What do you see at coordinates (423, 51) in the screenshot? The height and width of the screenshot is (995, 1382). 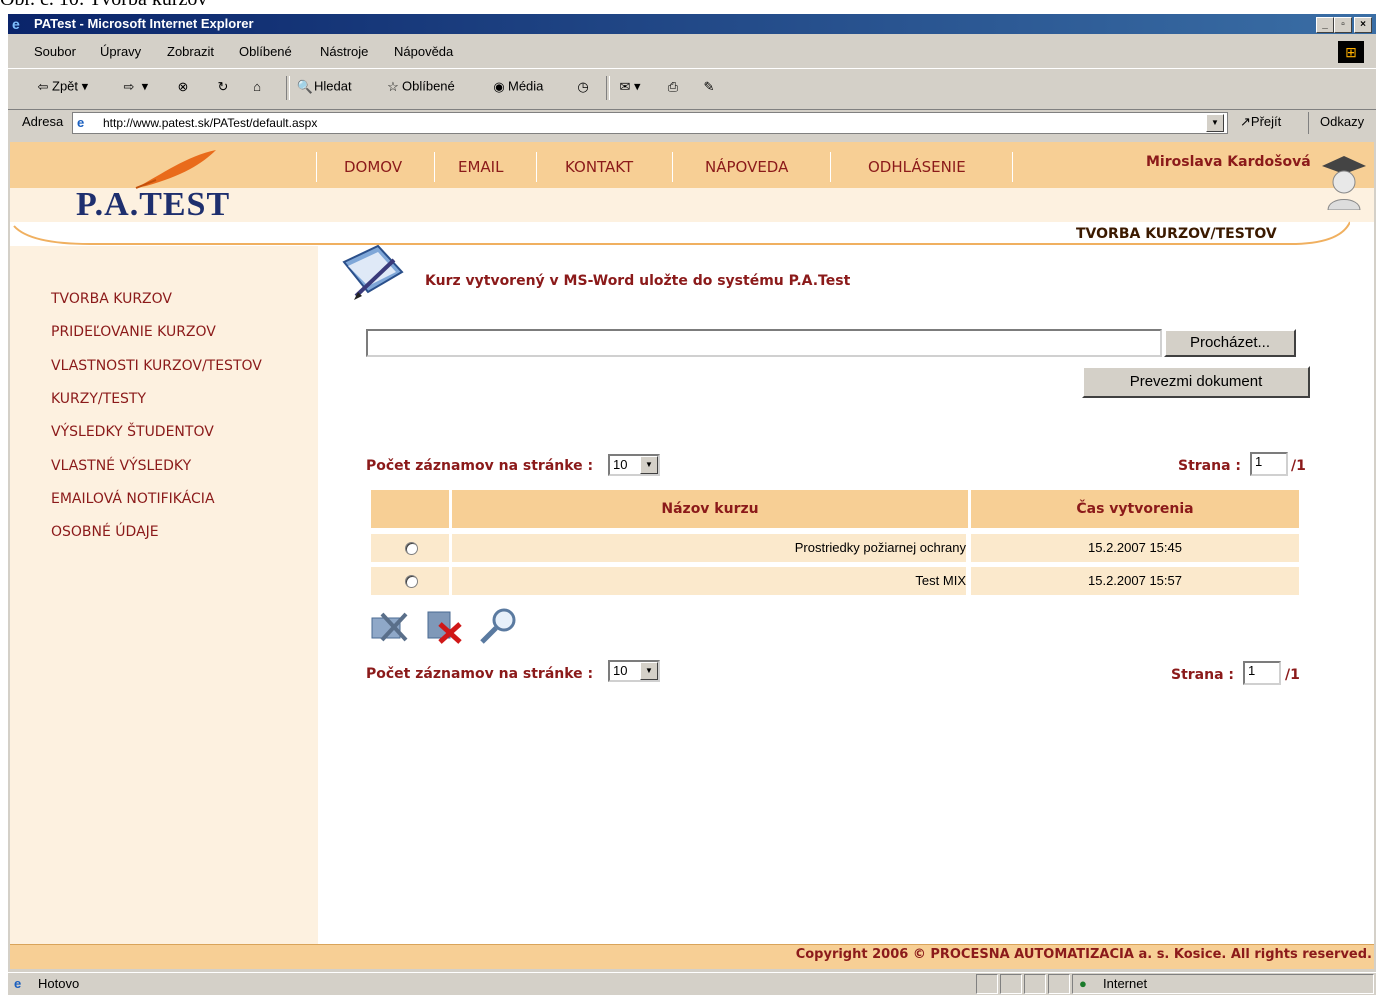 I see `menu-napoveda: Nápověda` at bounding box center [423, 51].